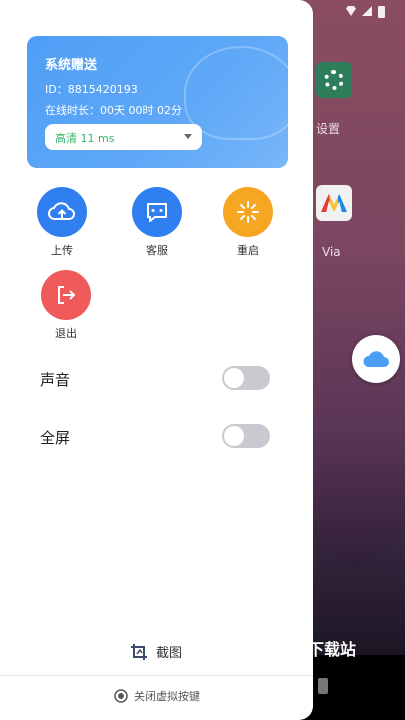 This screenshot has width=405, height=720. Describe the element at coordinates (331, 252) in the screenshot. I see `app-via-label: Via` at that location.